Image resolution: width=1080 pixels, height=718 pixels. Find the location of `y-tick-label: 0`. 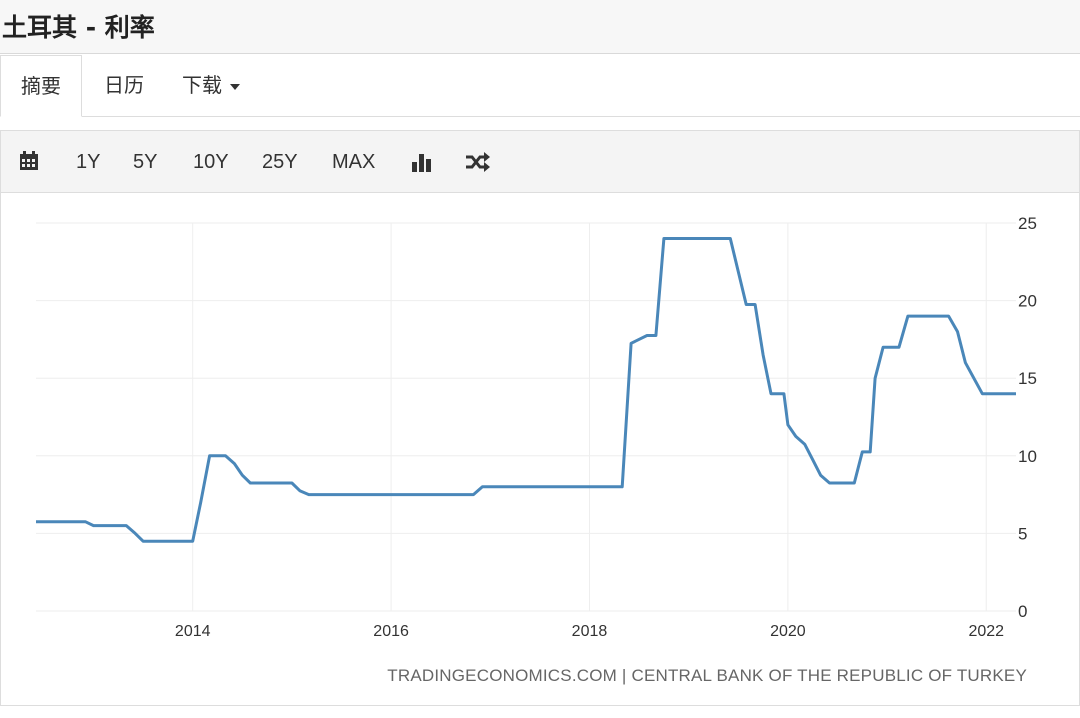

y-tick-label: 0 is located at coordinates (1022, 611).